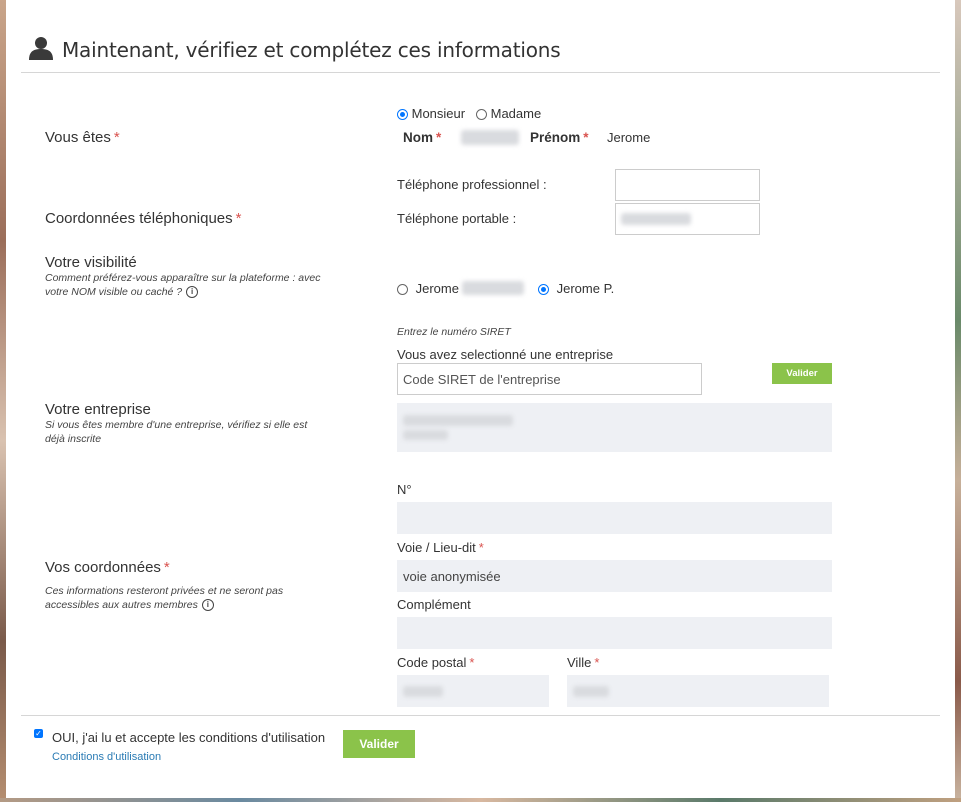  What do you see at coordinates (687, 185) in the screenshot?
I see `phone-pro-input` at bounding box center [687, 185].